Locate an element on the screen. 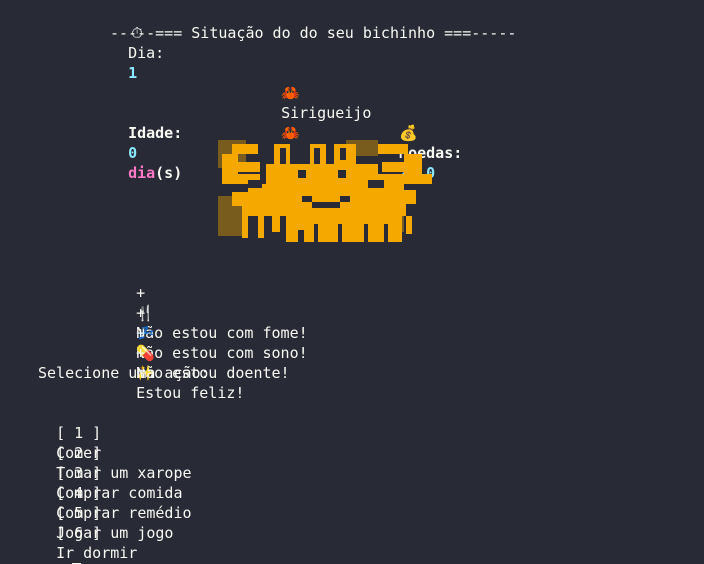 The width and height of the screenshot is (704, 564). crab-sprite is located at coordinates (325, 191).